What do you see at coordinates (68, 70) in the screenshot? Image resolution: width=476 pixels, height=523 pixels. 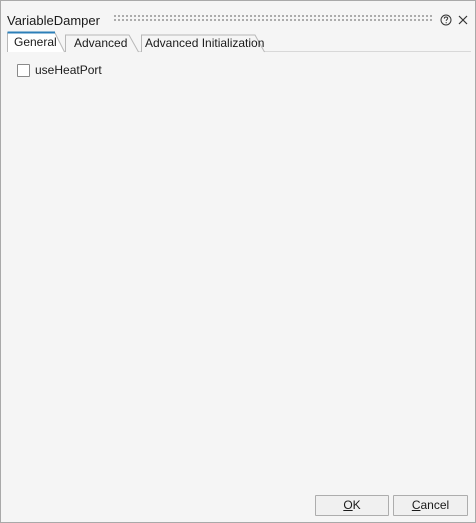 I see `use-heat-port-label: useHeatPort` at bounding box center [68, 70].